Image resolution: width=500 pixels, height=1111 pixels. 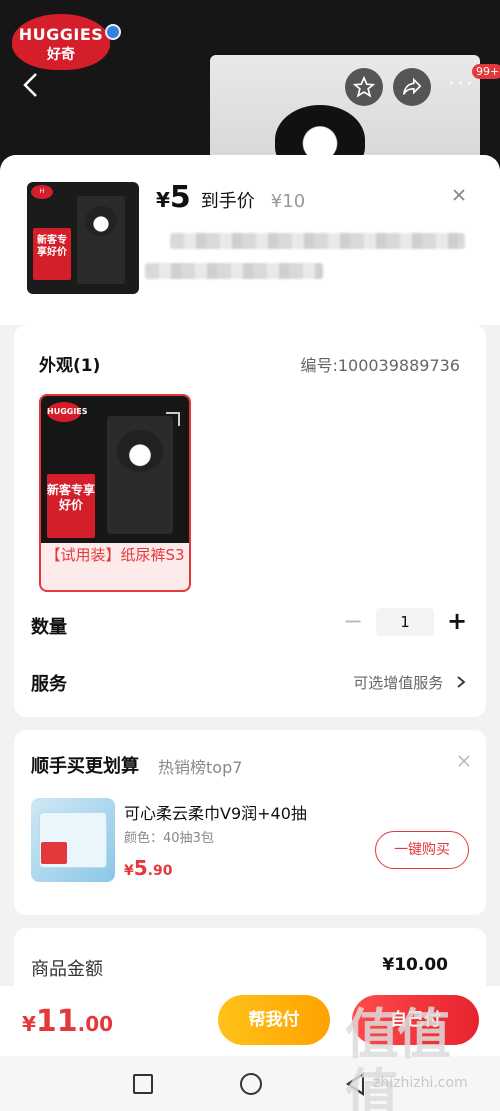 What do you see at coordinates (140, 451) in the screenshot?
I see `variant-penguin-image` at bounding box center [140, 451].